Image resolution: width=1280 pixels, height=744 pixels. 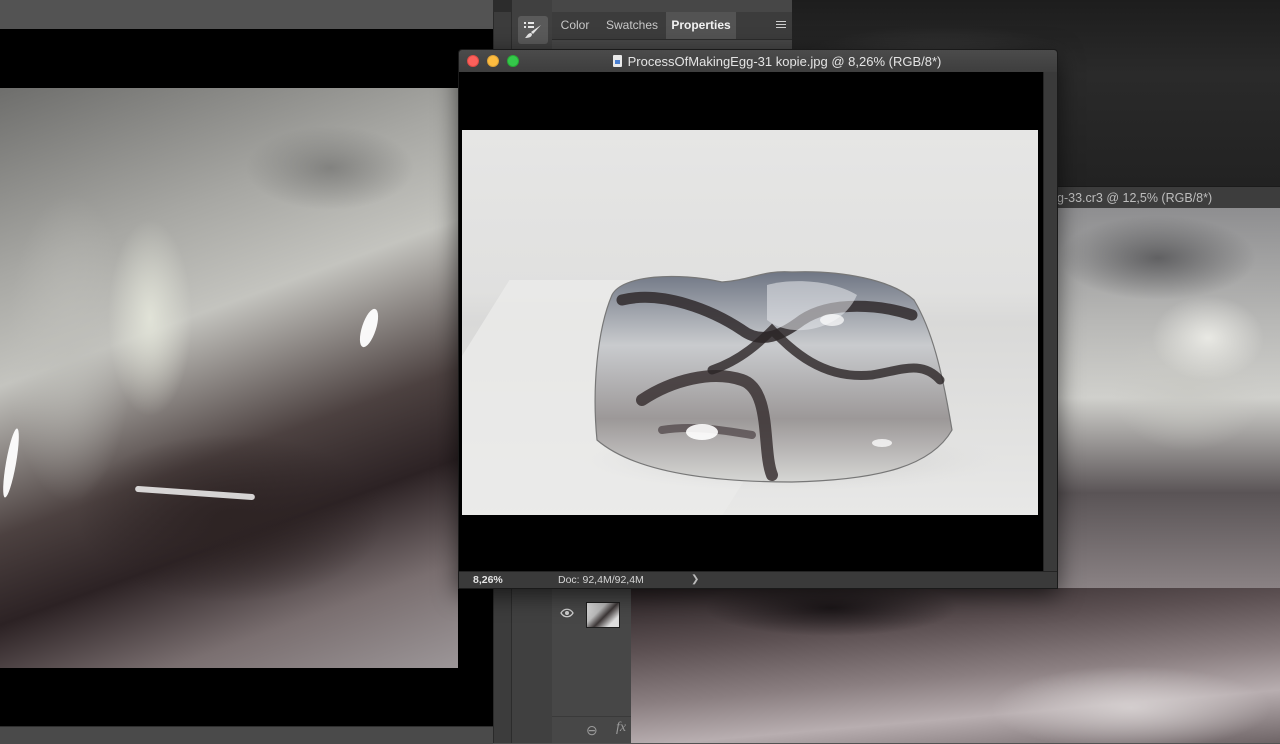 I want to click on zoom-level-field: 8,26%, so click(x=488, y=580).